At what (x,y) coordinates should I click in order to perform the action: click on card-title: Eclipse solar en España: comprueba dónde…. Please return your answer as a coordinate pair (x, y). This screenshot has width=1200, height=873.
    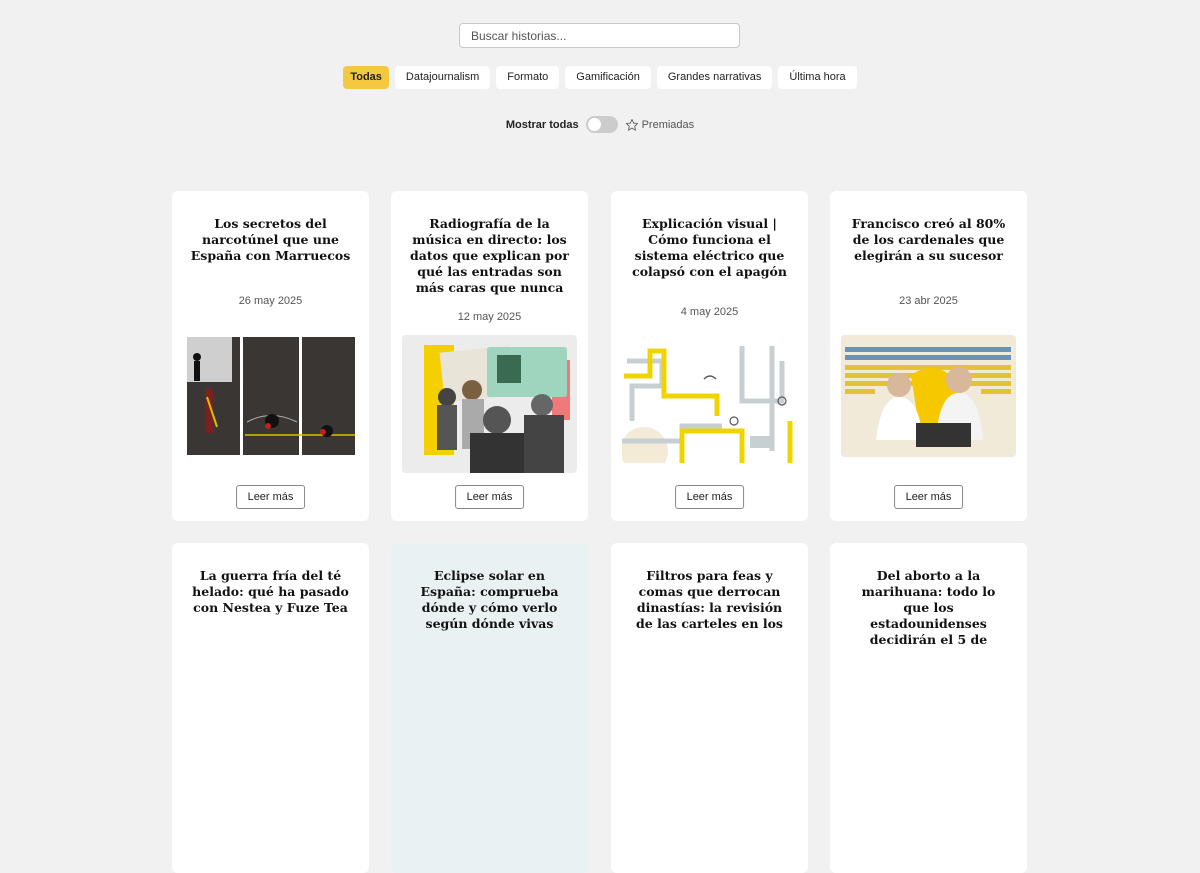
    Looking at the image, I should click on (489, 600).